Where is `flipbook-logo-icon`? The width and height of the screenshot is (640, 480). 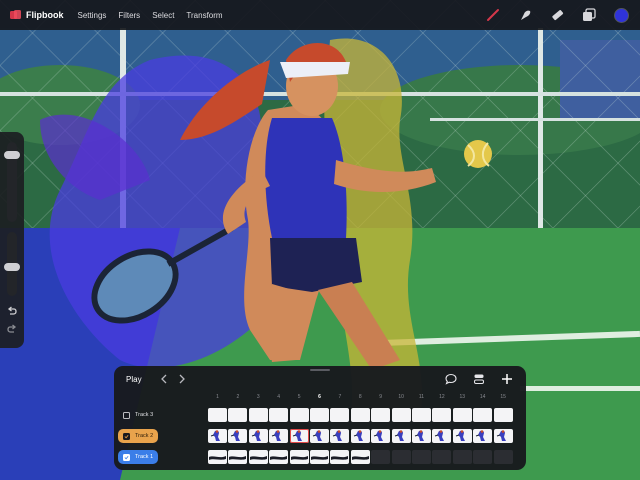
flipbook-logo-icon is located at coordinates (16, 15).